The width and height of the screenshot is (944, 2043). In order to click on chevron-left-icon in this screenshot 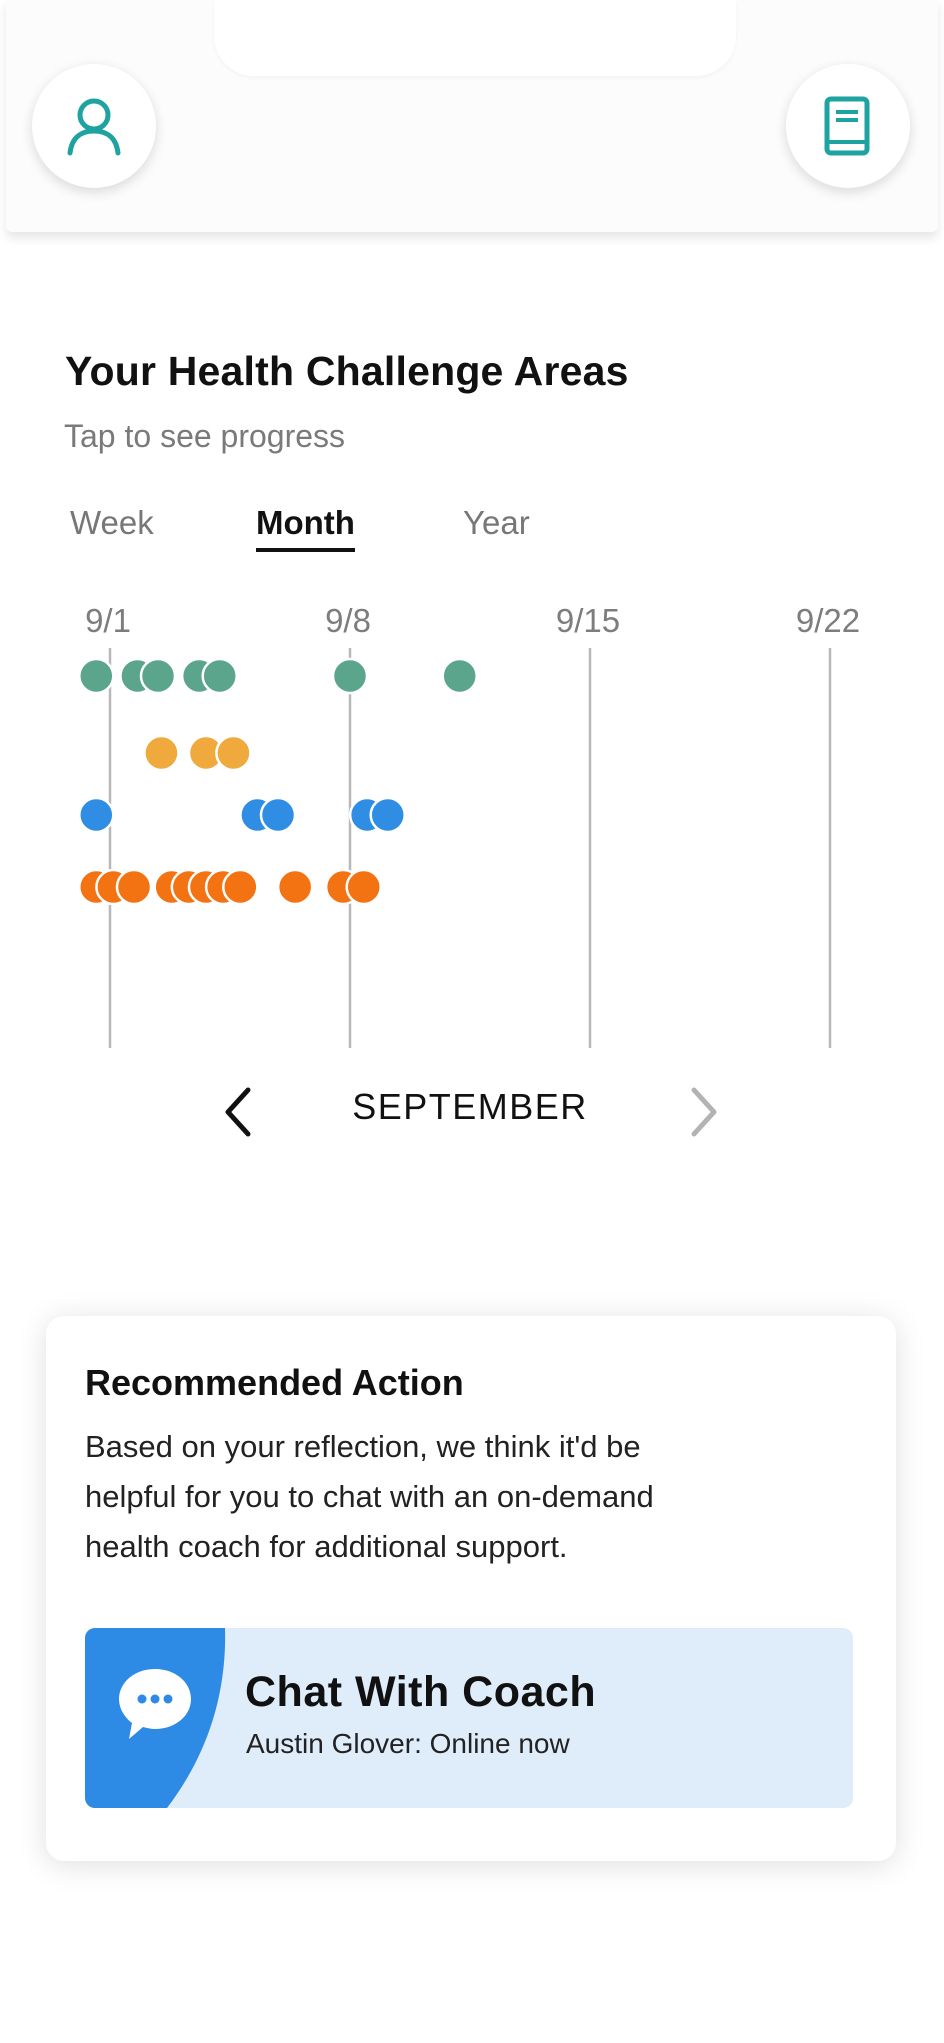, I will do `click(238, 1112)`.